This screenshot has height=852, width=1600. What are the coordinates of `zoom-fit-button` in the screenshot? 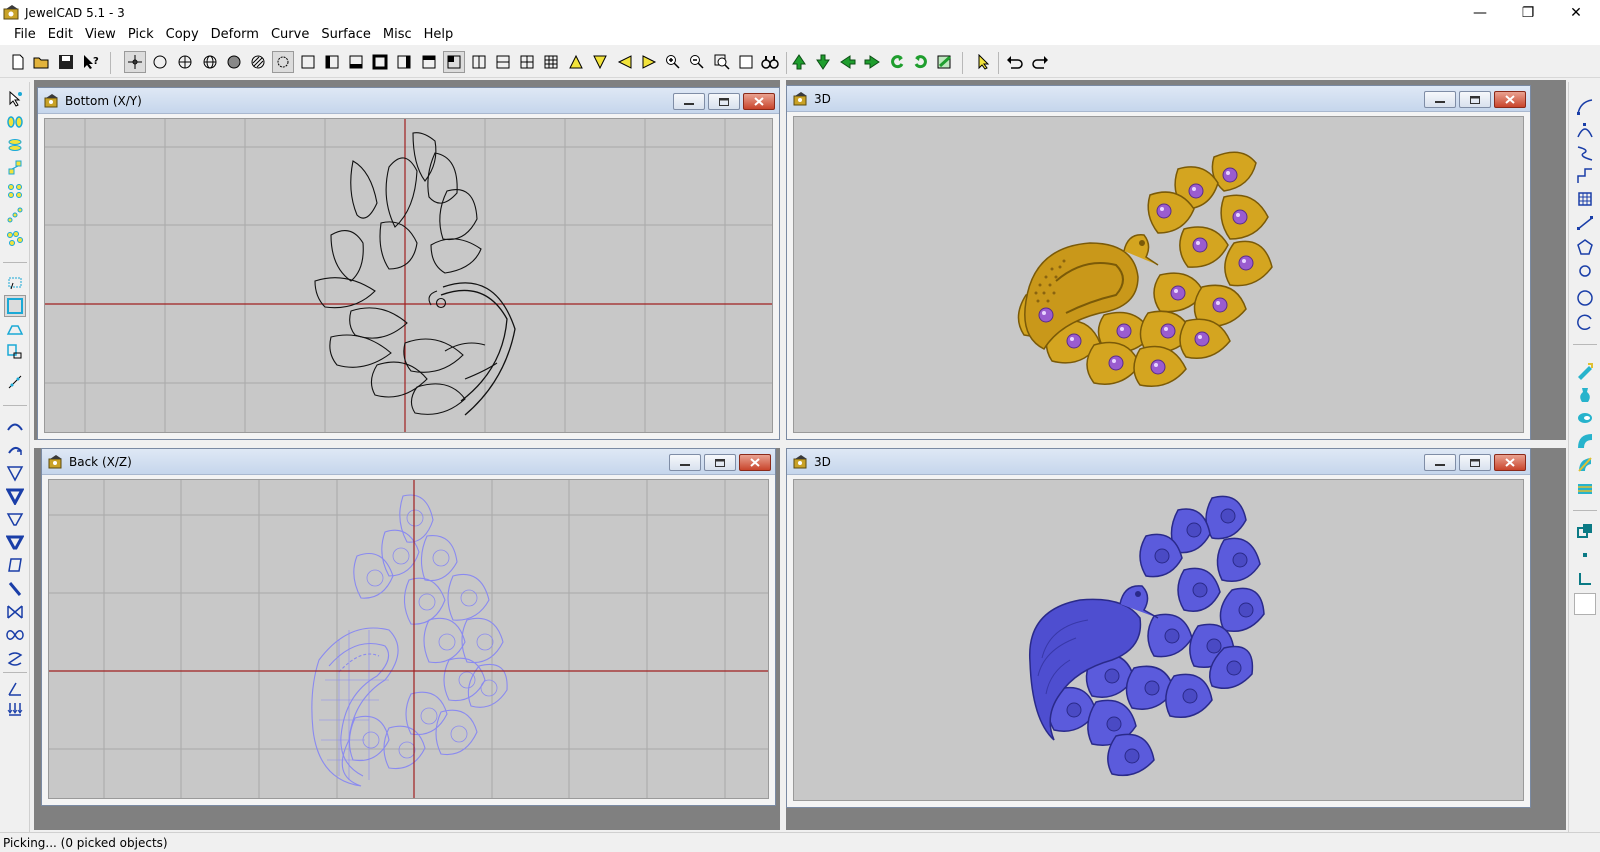 It's located at (746, 62).